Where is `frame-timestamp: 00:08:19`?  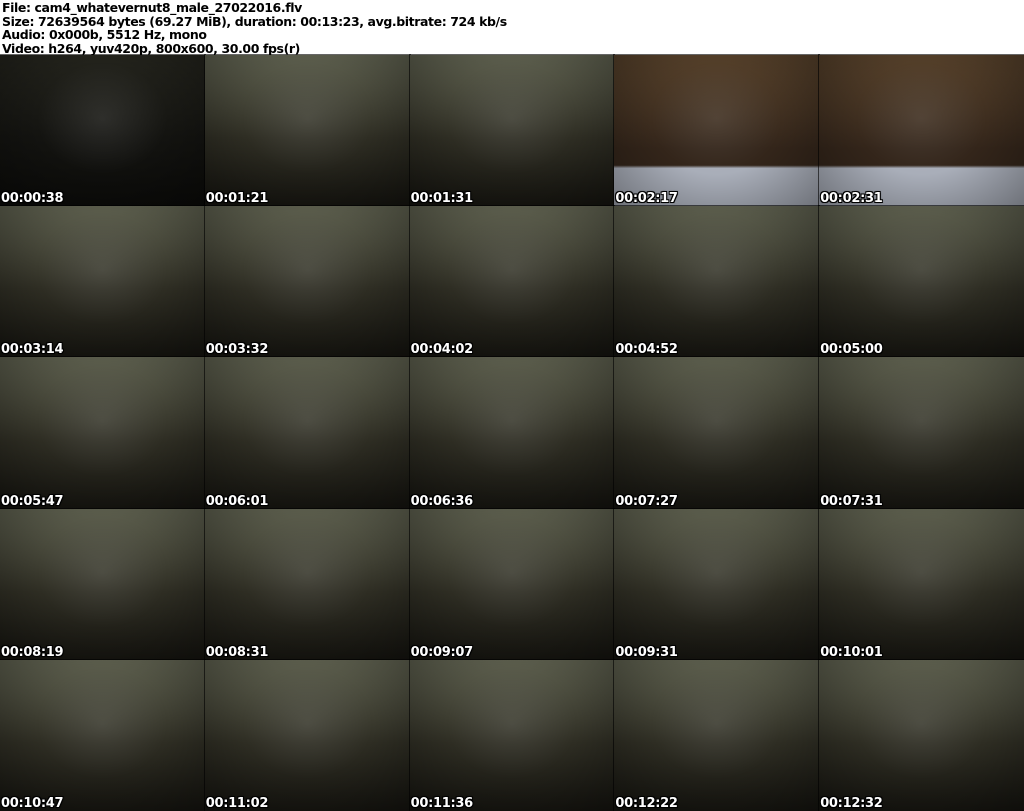 frame-timestamp: 00:08:19 is located at coordinates (32, 652).